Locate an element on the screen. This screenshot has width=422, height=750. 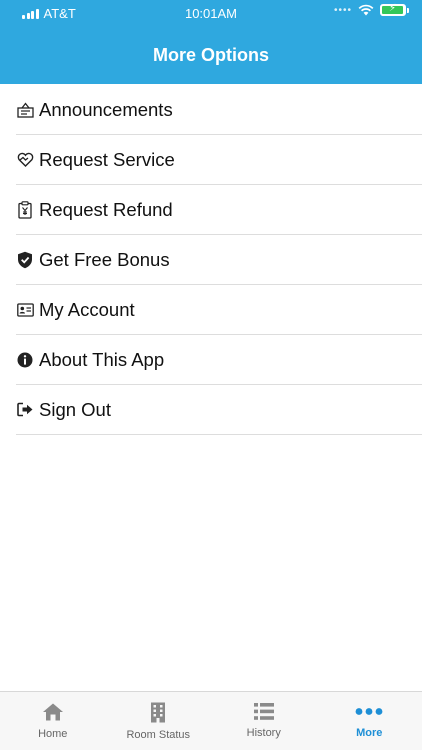
nav-header: More Options is located at coordinates (211, 55).